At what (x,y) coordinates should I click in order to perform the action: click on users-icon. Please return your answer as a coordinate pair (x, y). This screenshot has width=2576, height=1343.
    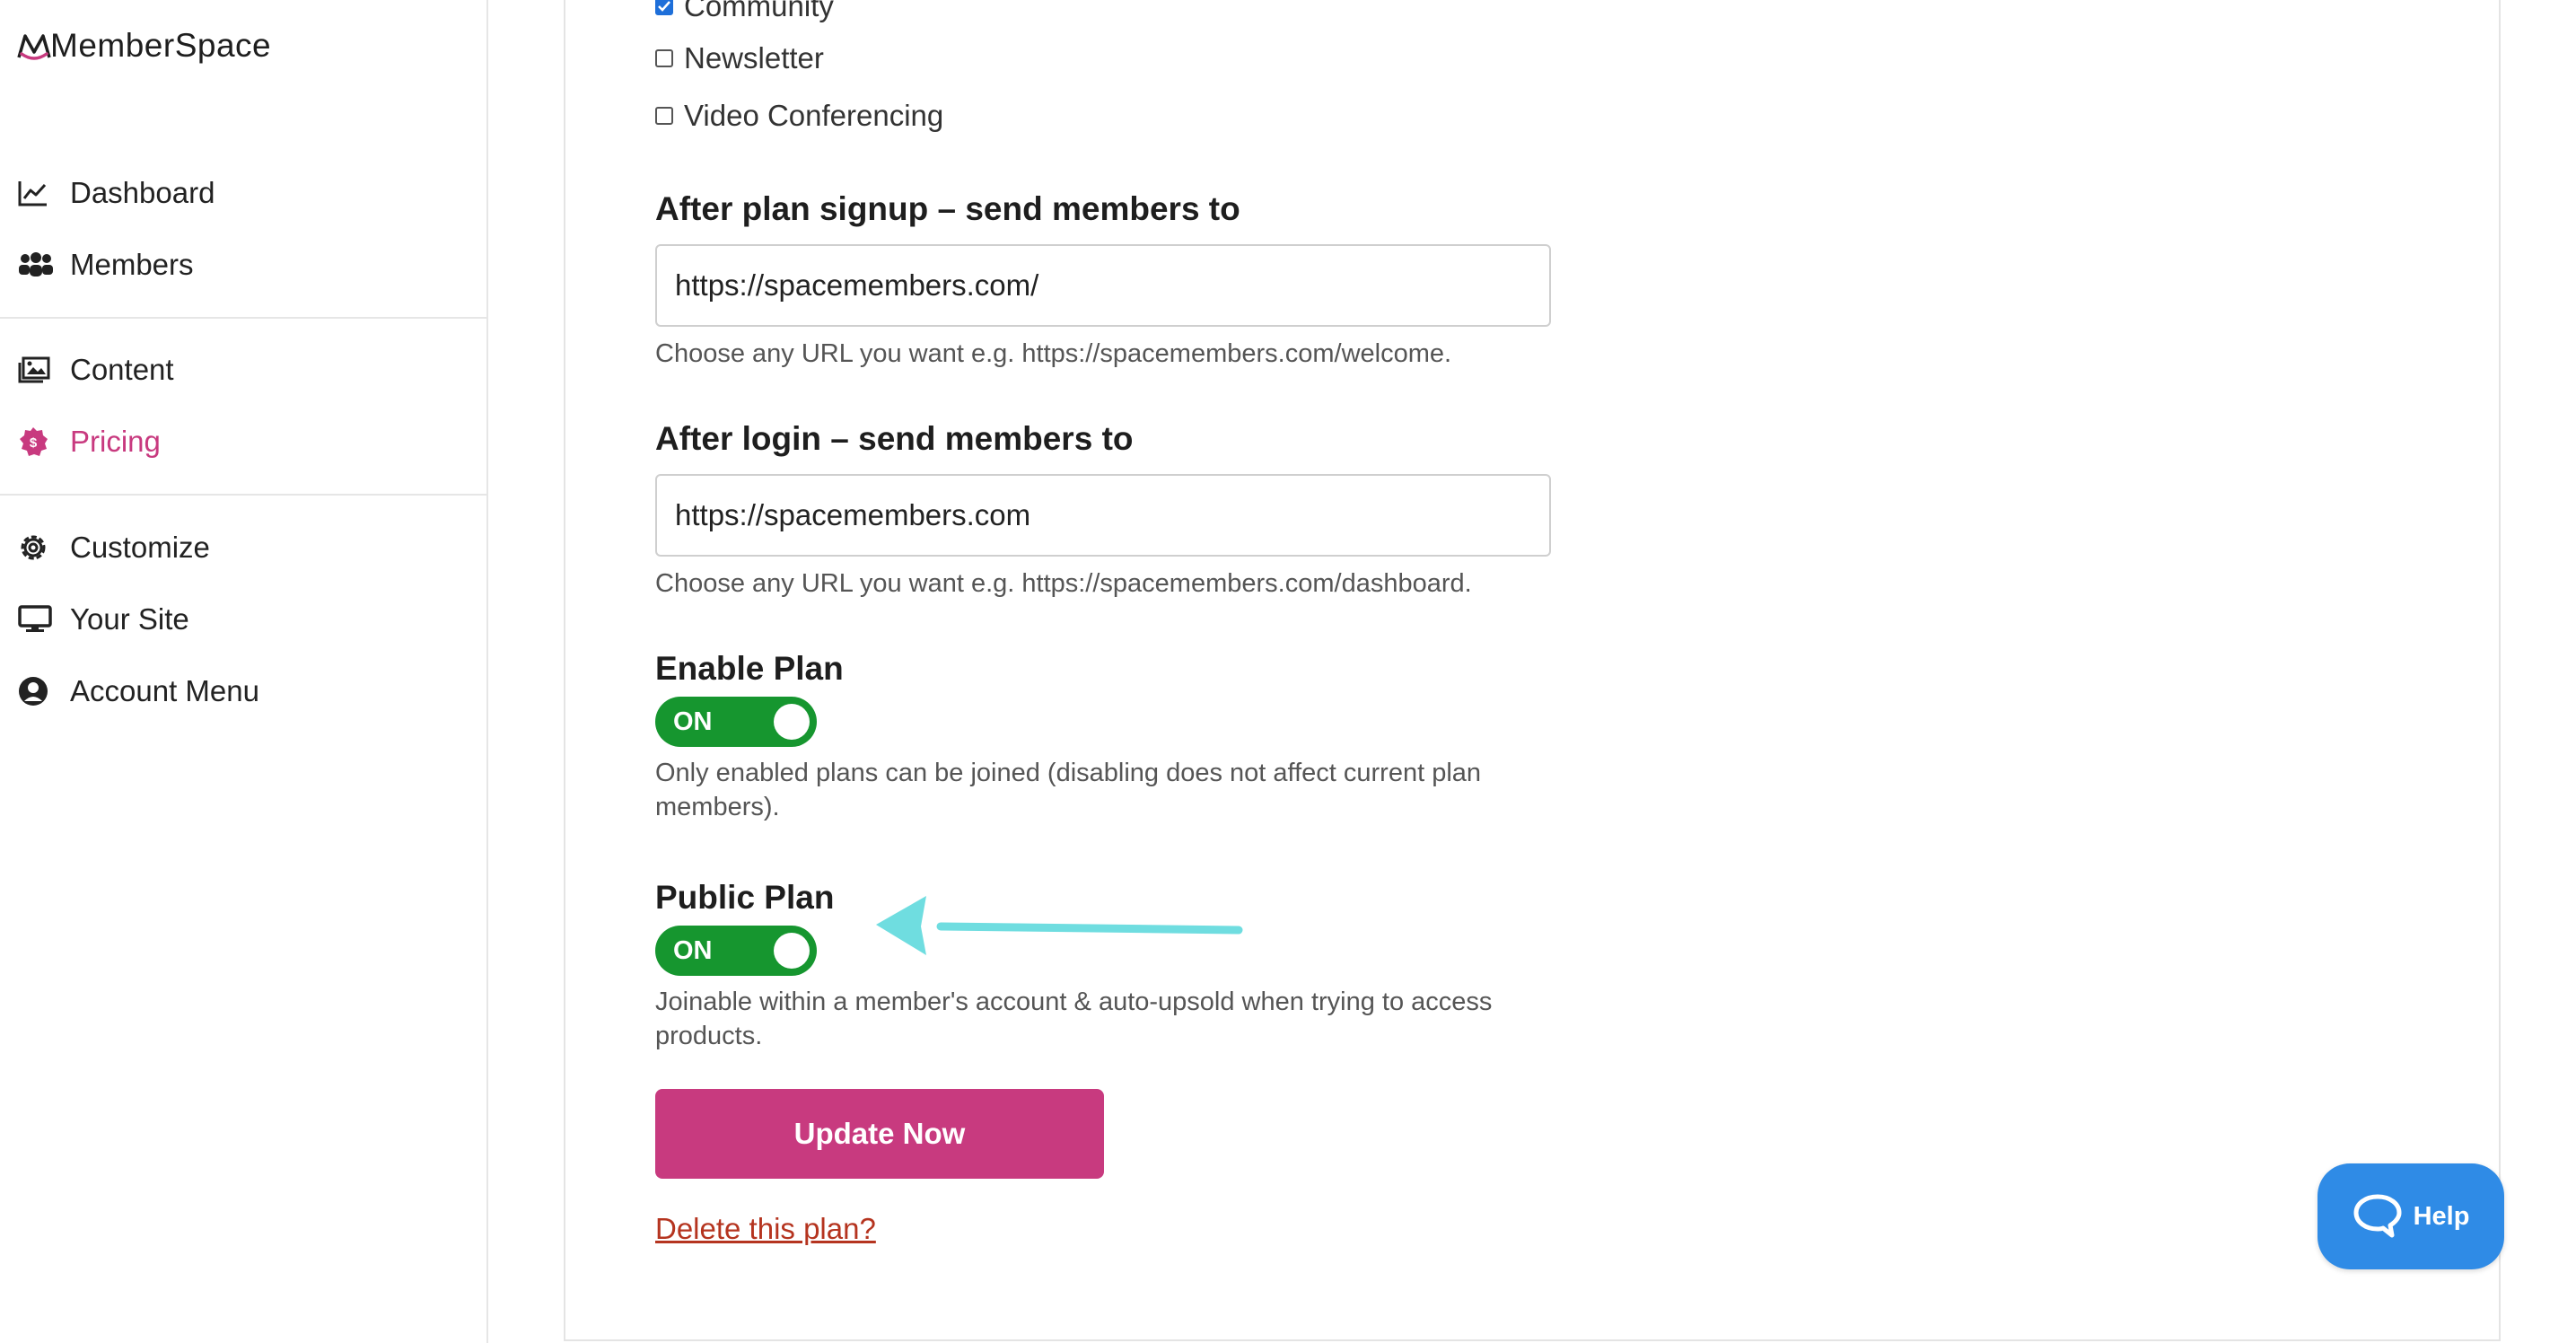
    Looking at the image, I should click on (36, 265).